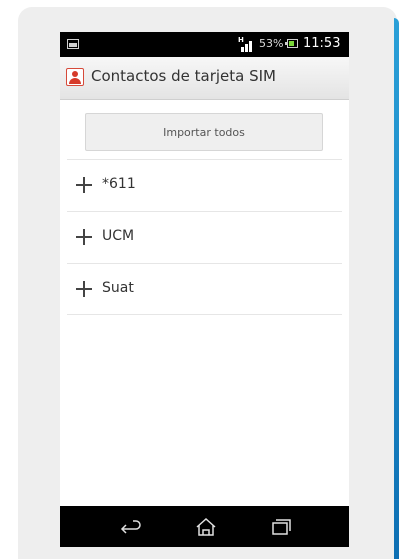 Image resolution: width=406 pixels, height=559 pixels. I want to click on device-frame-edge, so click(396, 288).